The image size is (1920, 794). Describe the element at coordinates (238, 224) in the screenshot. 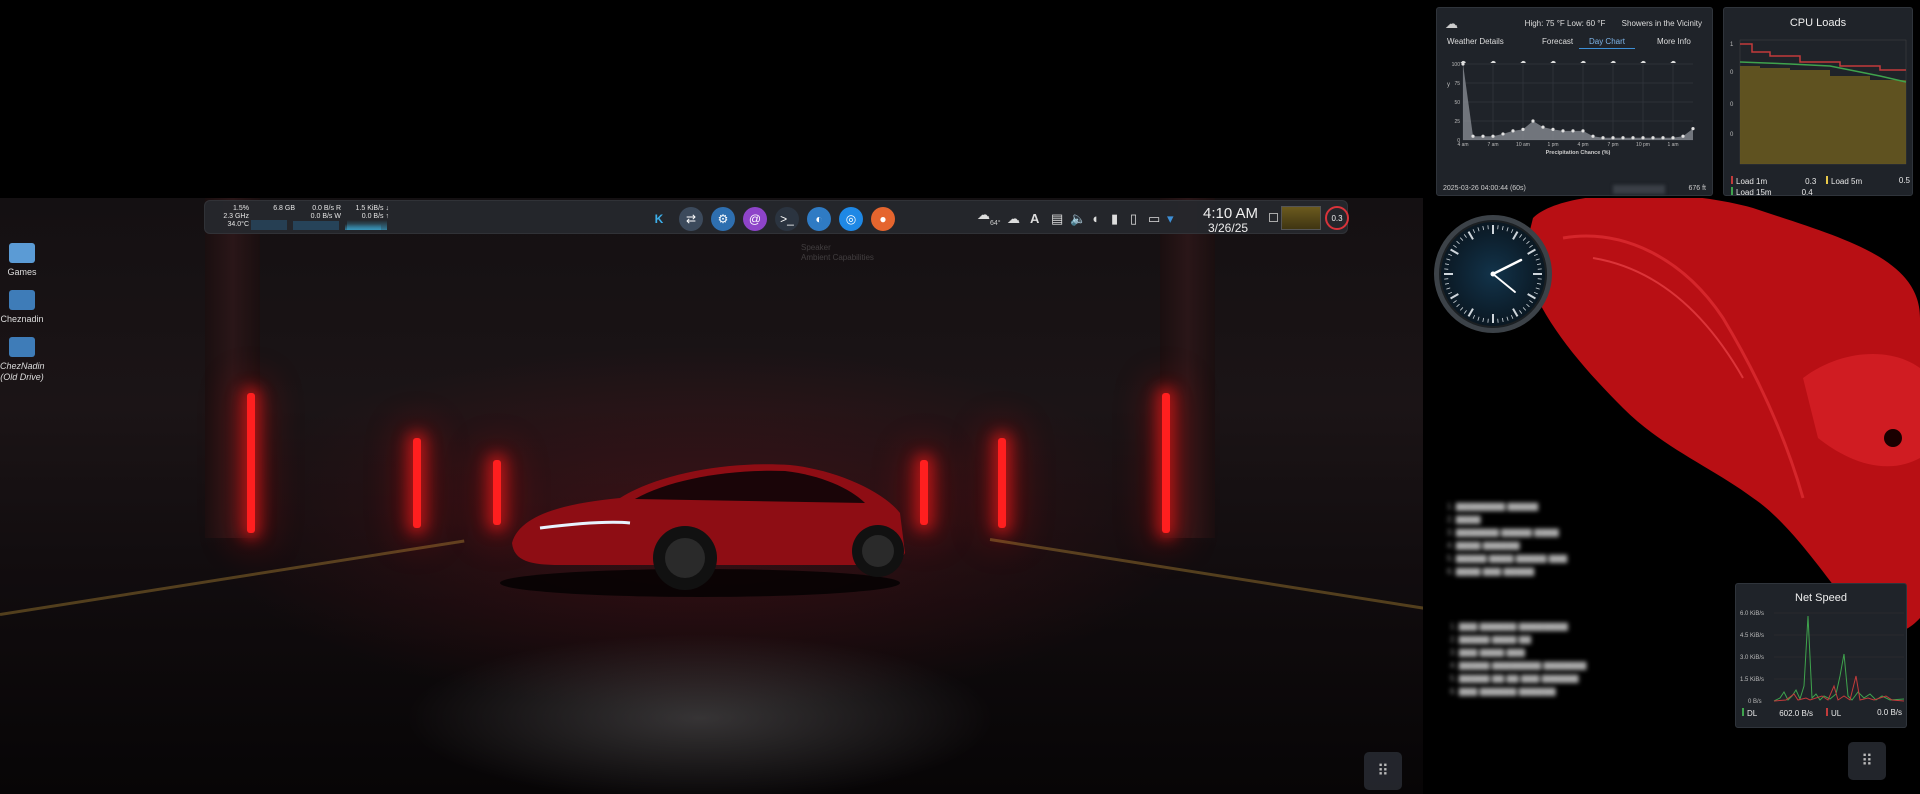

I see `cpu-temperature: 34.0°C` at that location.